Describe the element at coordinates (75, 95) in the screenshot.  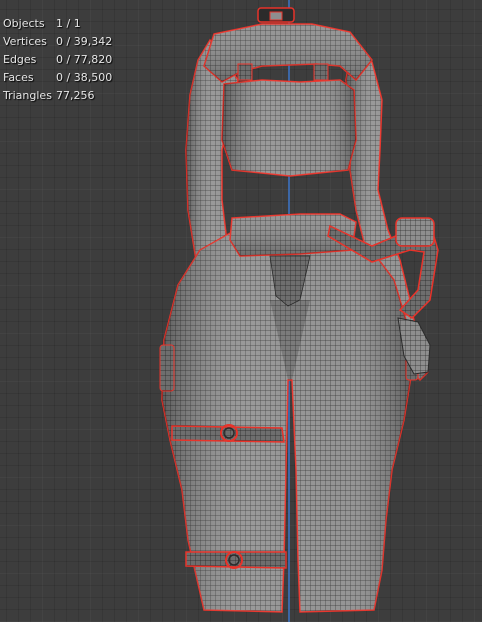
I see `stat-value: 77,256` at that location.